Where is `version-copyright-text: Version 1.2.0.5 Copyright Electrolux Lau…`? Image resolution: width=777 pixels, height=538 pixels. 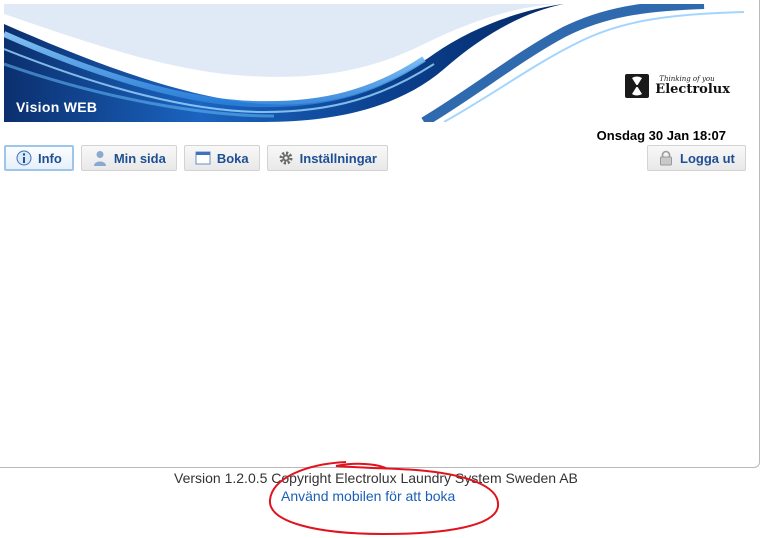 version-copyright-text: Version 1.2.0.5 Copyright Electrolux Lau… is located at coordinates (376, 478).